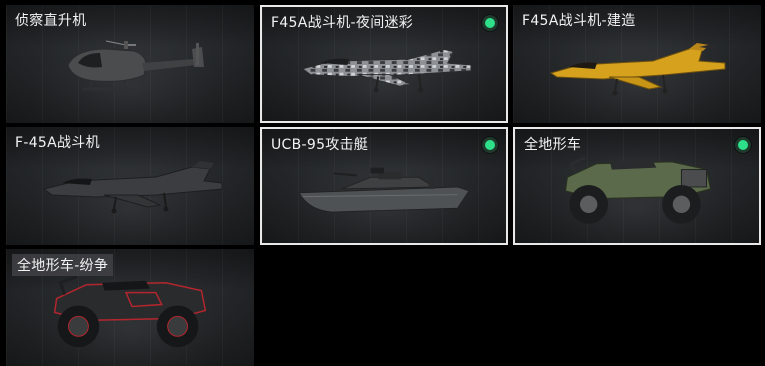 This screenshot has width=765, height=366. What do you see at coordinates (384, 64) in the screenshot?
I see `vehicle-card-f45a-night-camo: F45A战斗机-夜间迷彩` at bounding box center [384, 64].